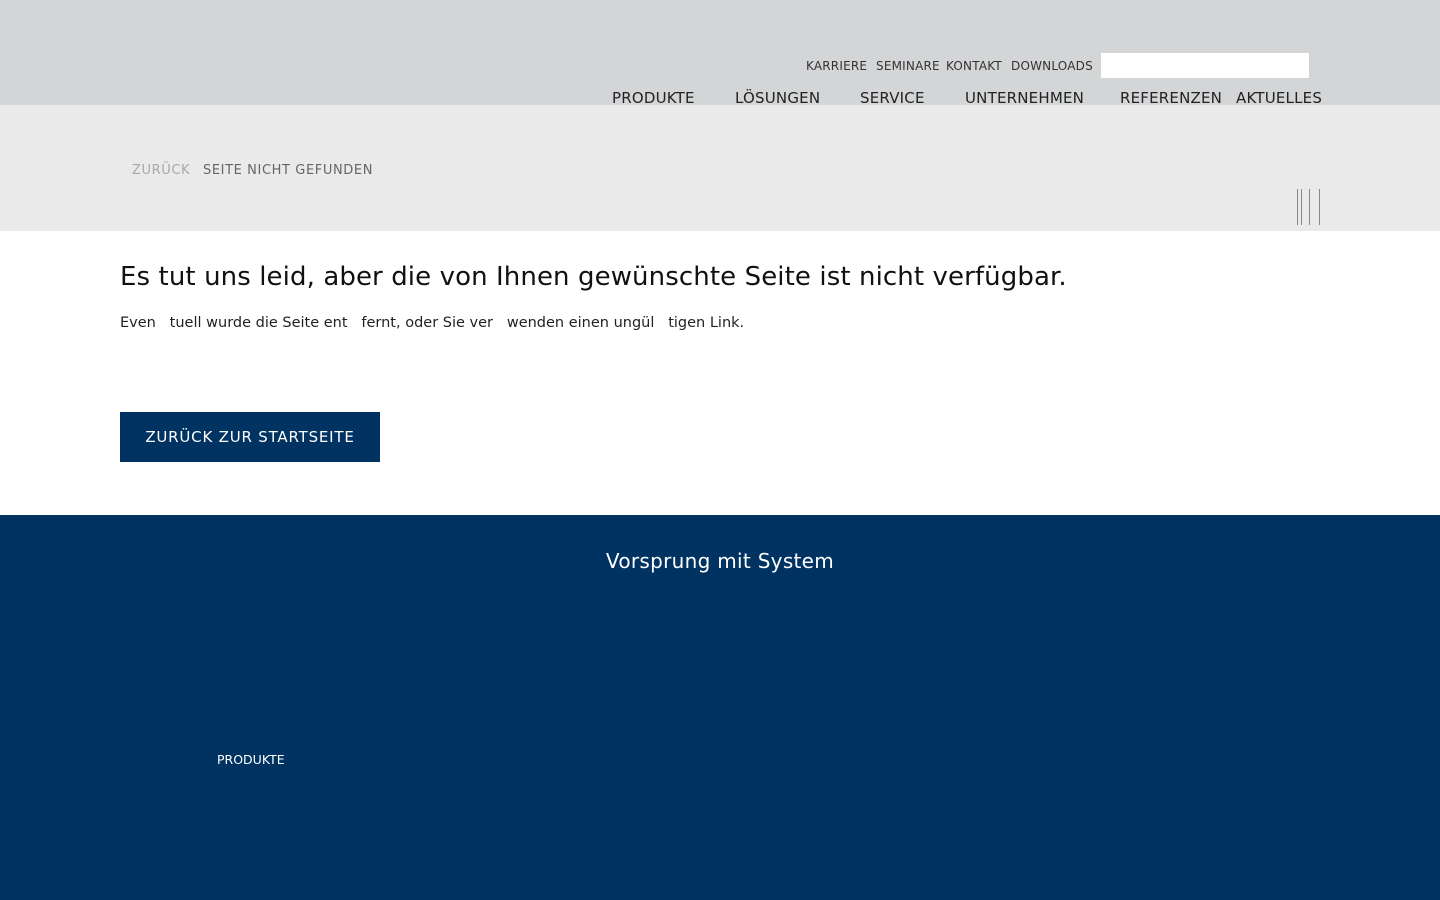 The width and height of the screenshot is (1440, 900). I want to click on search-input, so click(1205, 65).